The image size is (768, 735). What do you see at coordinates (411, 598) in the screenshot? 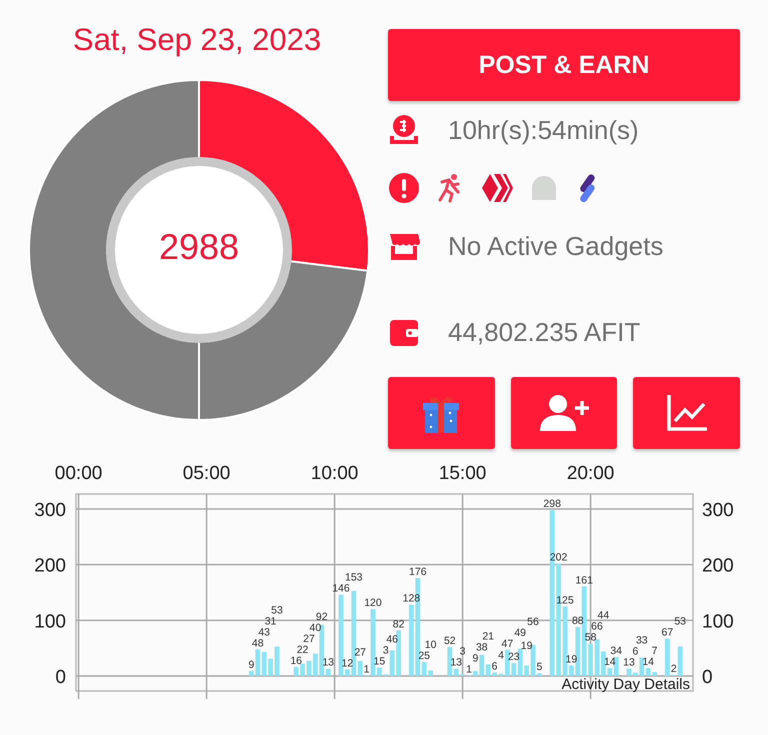
I see `bar-value-label: 128` at bounding box center [411, 598].